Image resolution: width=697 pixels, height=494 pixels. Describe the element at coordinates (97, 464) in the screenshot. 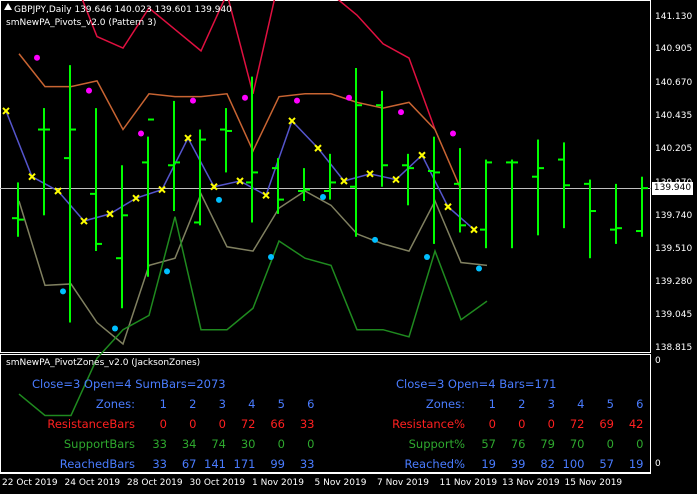

I see `reached-row-label: ReachedBars` at that location.